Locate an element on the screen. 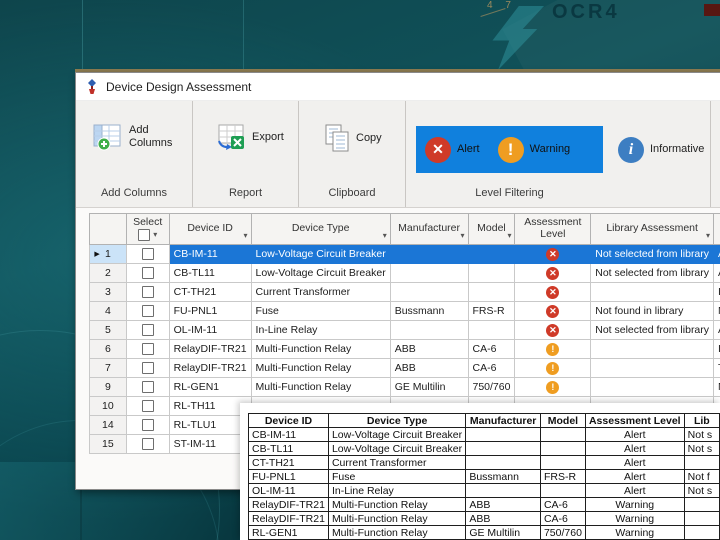 The width and height of the screenshot is (720, 540). device-type-cell: Current Transformer is located at coordinates (320, 292).